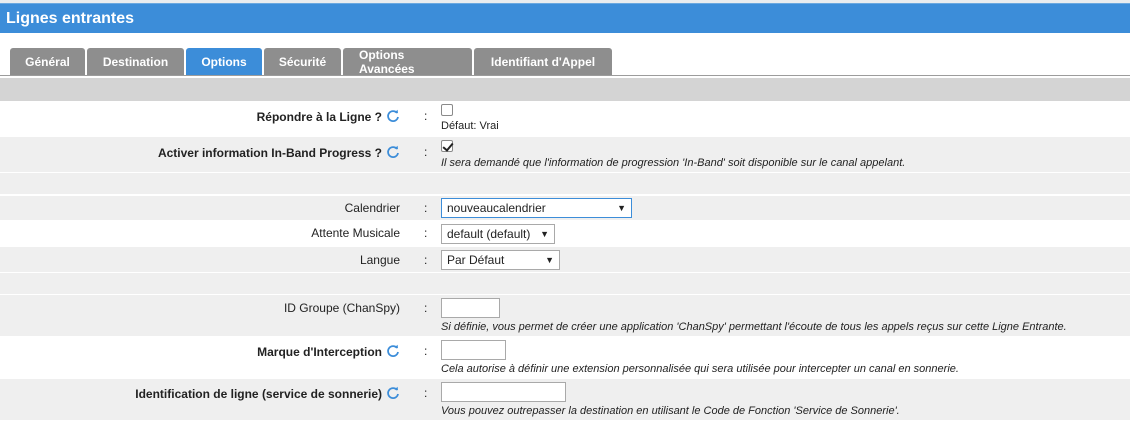  Describe the element at coordinates (135, 62) in the screenshot. I see `tab-destination: Destination` at that location.